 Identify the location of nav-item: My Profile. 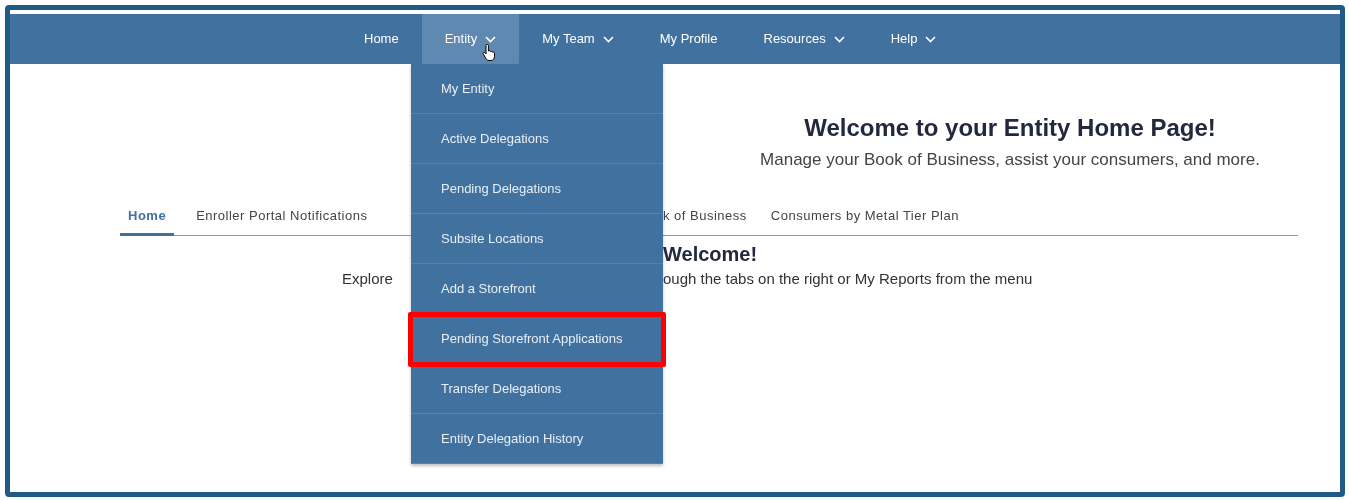
(688, 39).